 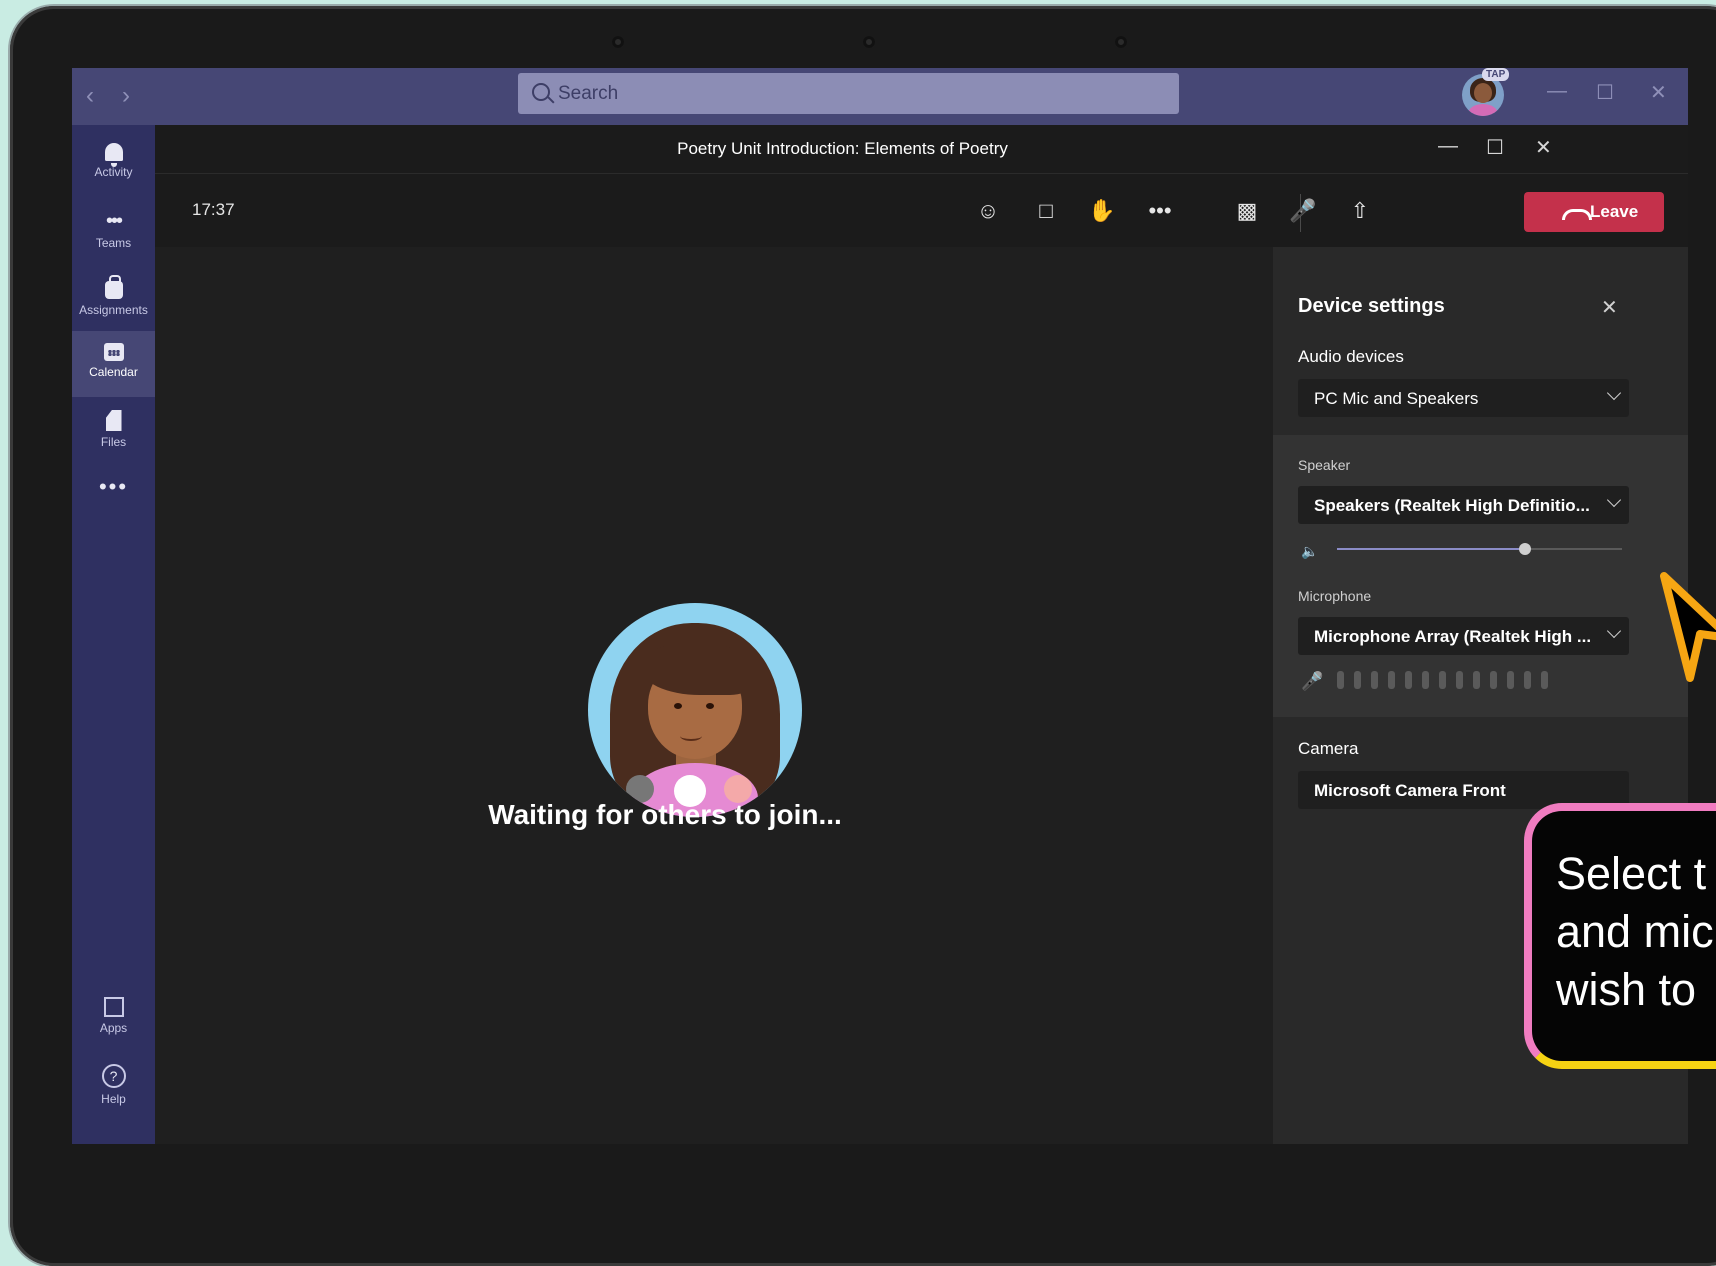 What do you see at coordinates (1324, 465) in the screenshot?
I see `speaker-label: Speaker` at bounding box center [1324, 465].